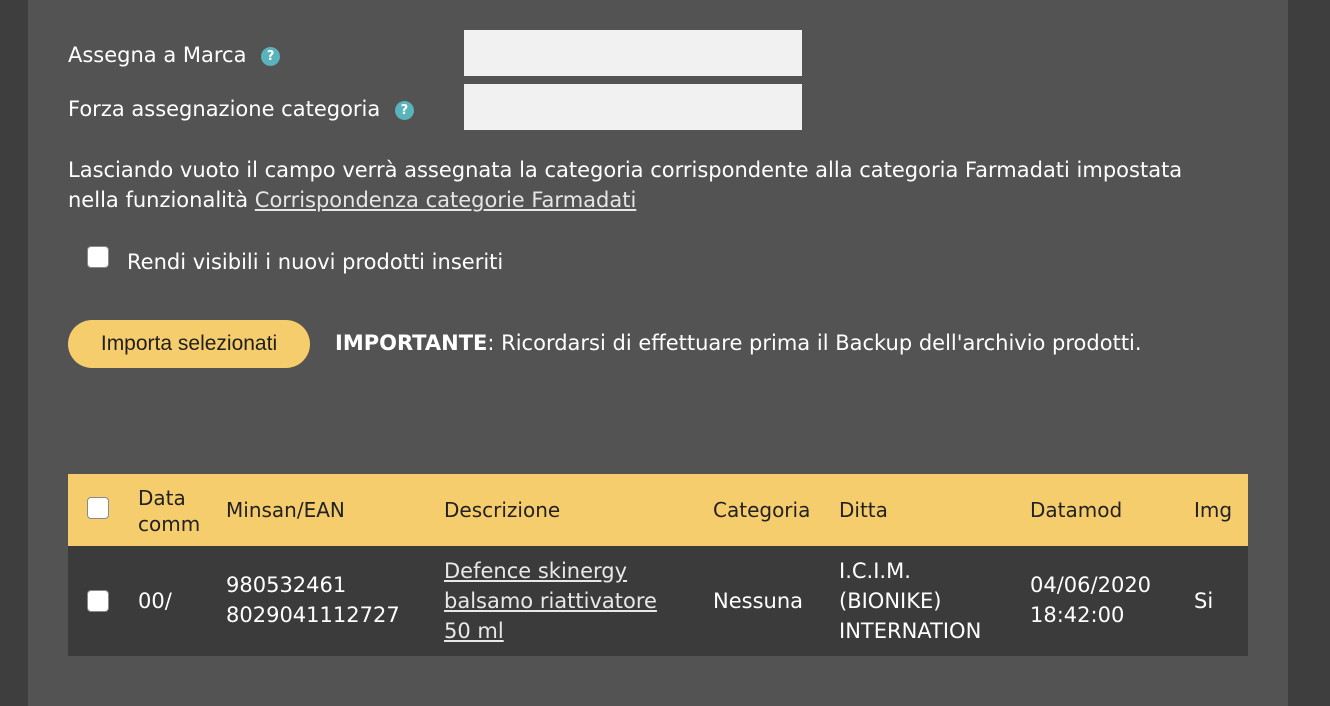  Describe the element at coordinates (633, 107) in the screenshot. I see `category-input` at that location.